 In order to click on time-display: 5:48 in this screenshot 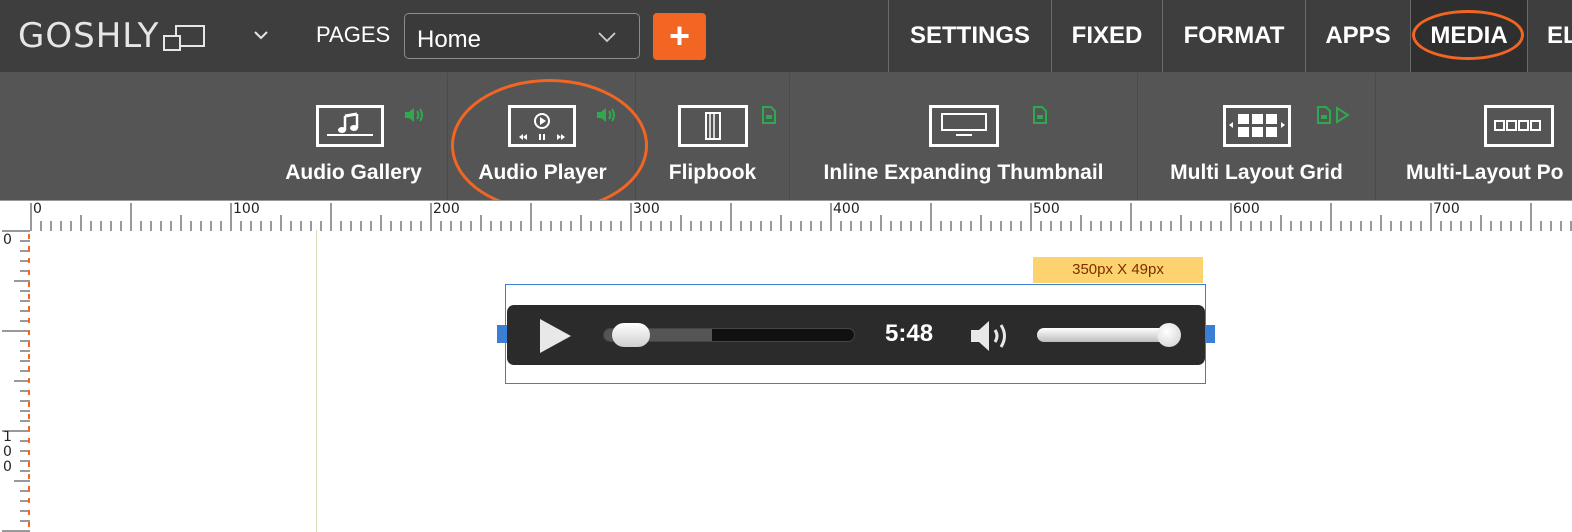, I will do `click(909, 333)`.